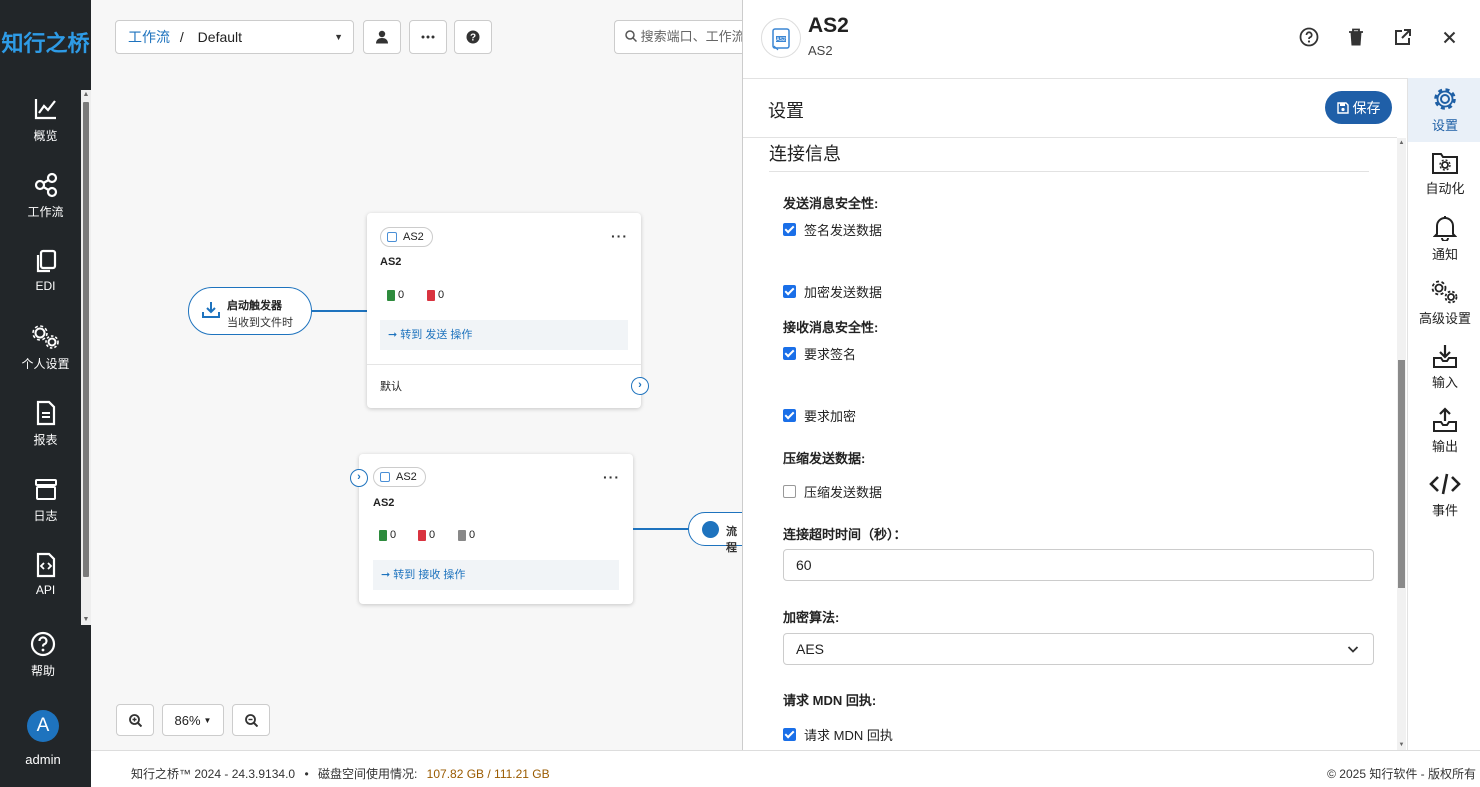 The height and width of the screenshot is (787, 1480). Describe the element at coordinates (234, 37) in the screenshot. I see `breadcrumb: 工作流 / Default ▼` at that location.